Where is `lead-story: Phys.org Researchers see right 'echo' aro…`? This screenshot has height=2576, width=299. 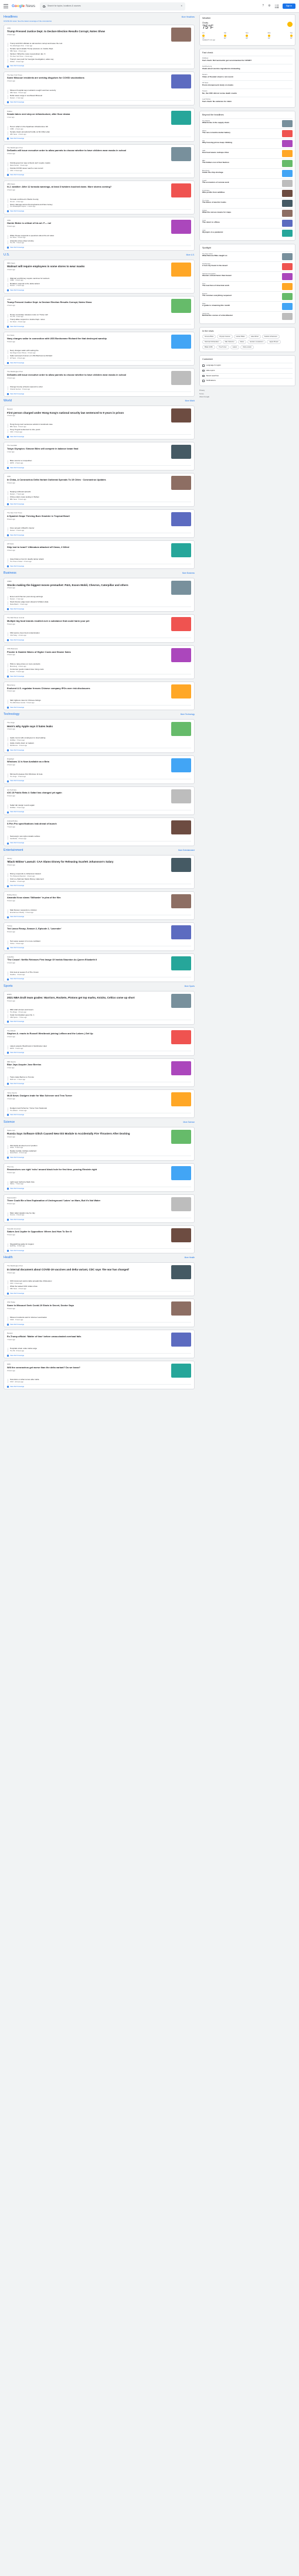
lead-story: Phys.org Researchers see right 'echo' aro… is located at coordinates (99, 1173).